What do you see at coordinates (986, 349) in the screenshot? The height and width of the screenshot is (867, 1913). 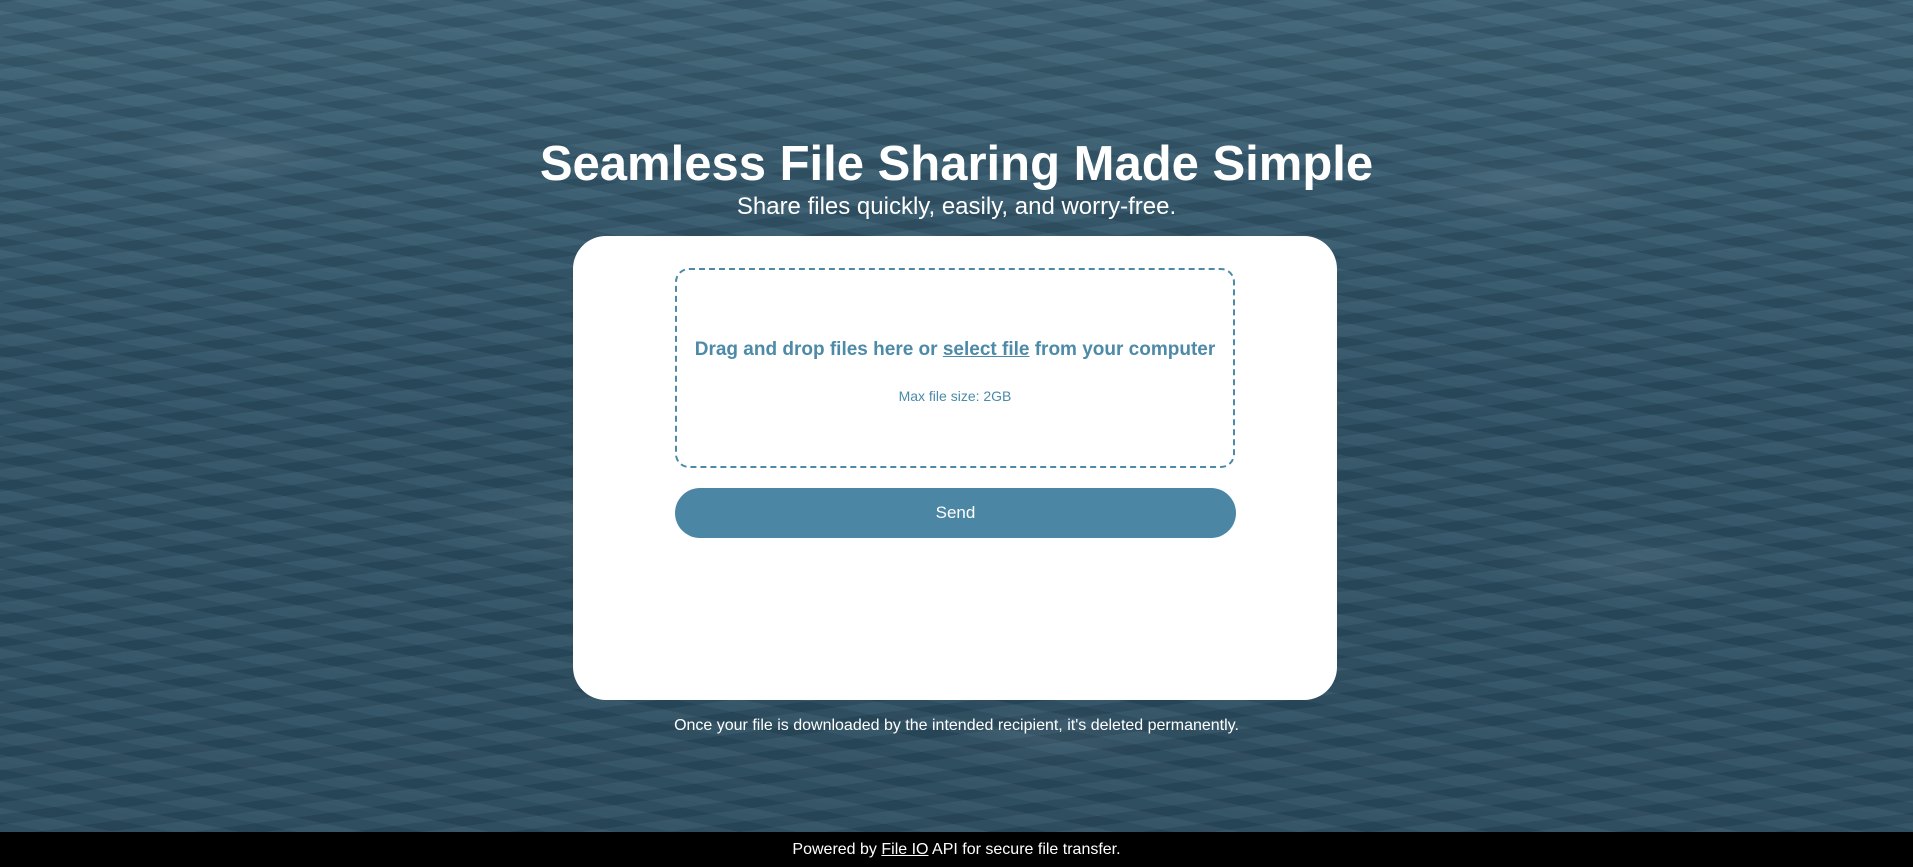 I see `select-file-link: select file` at bounding box center [986, 349].